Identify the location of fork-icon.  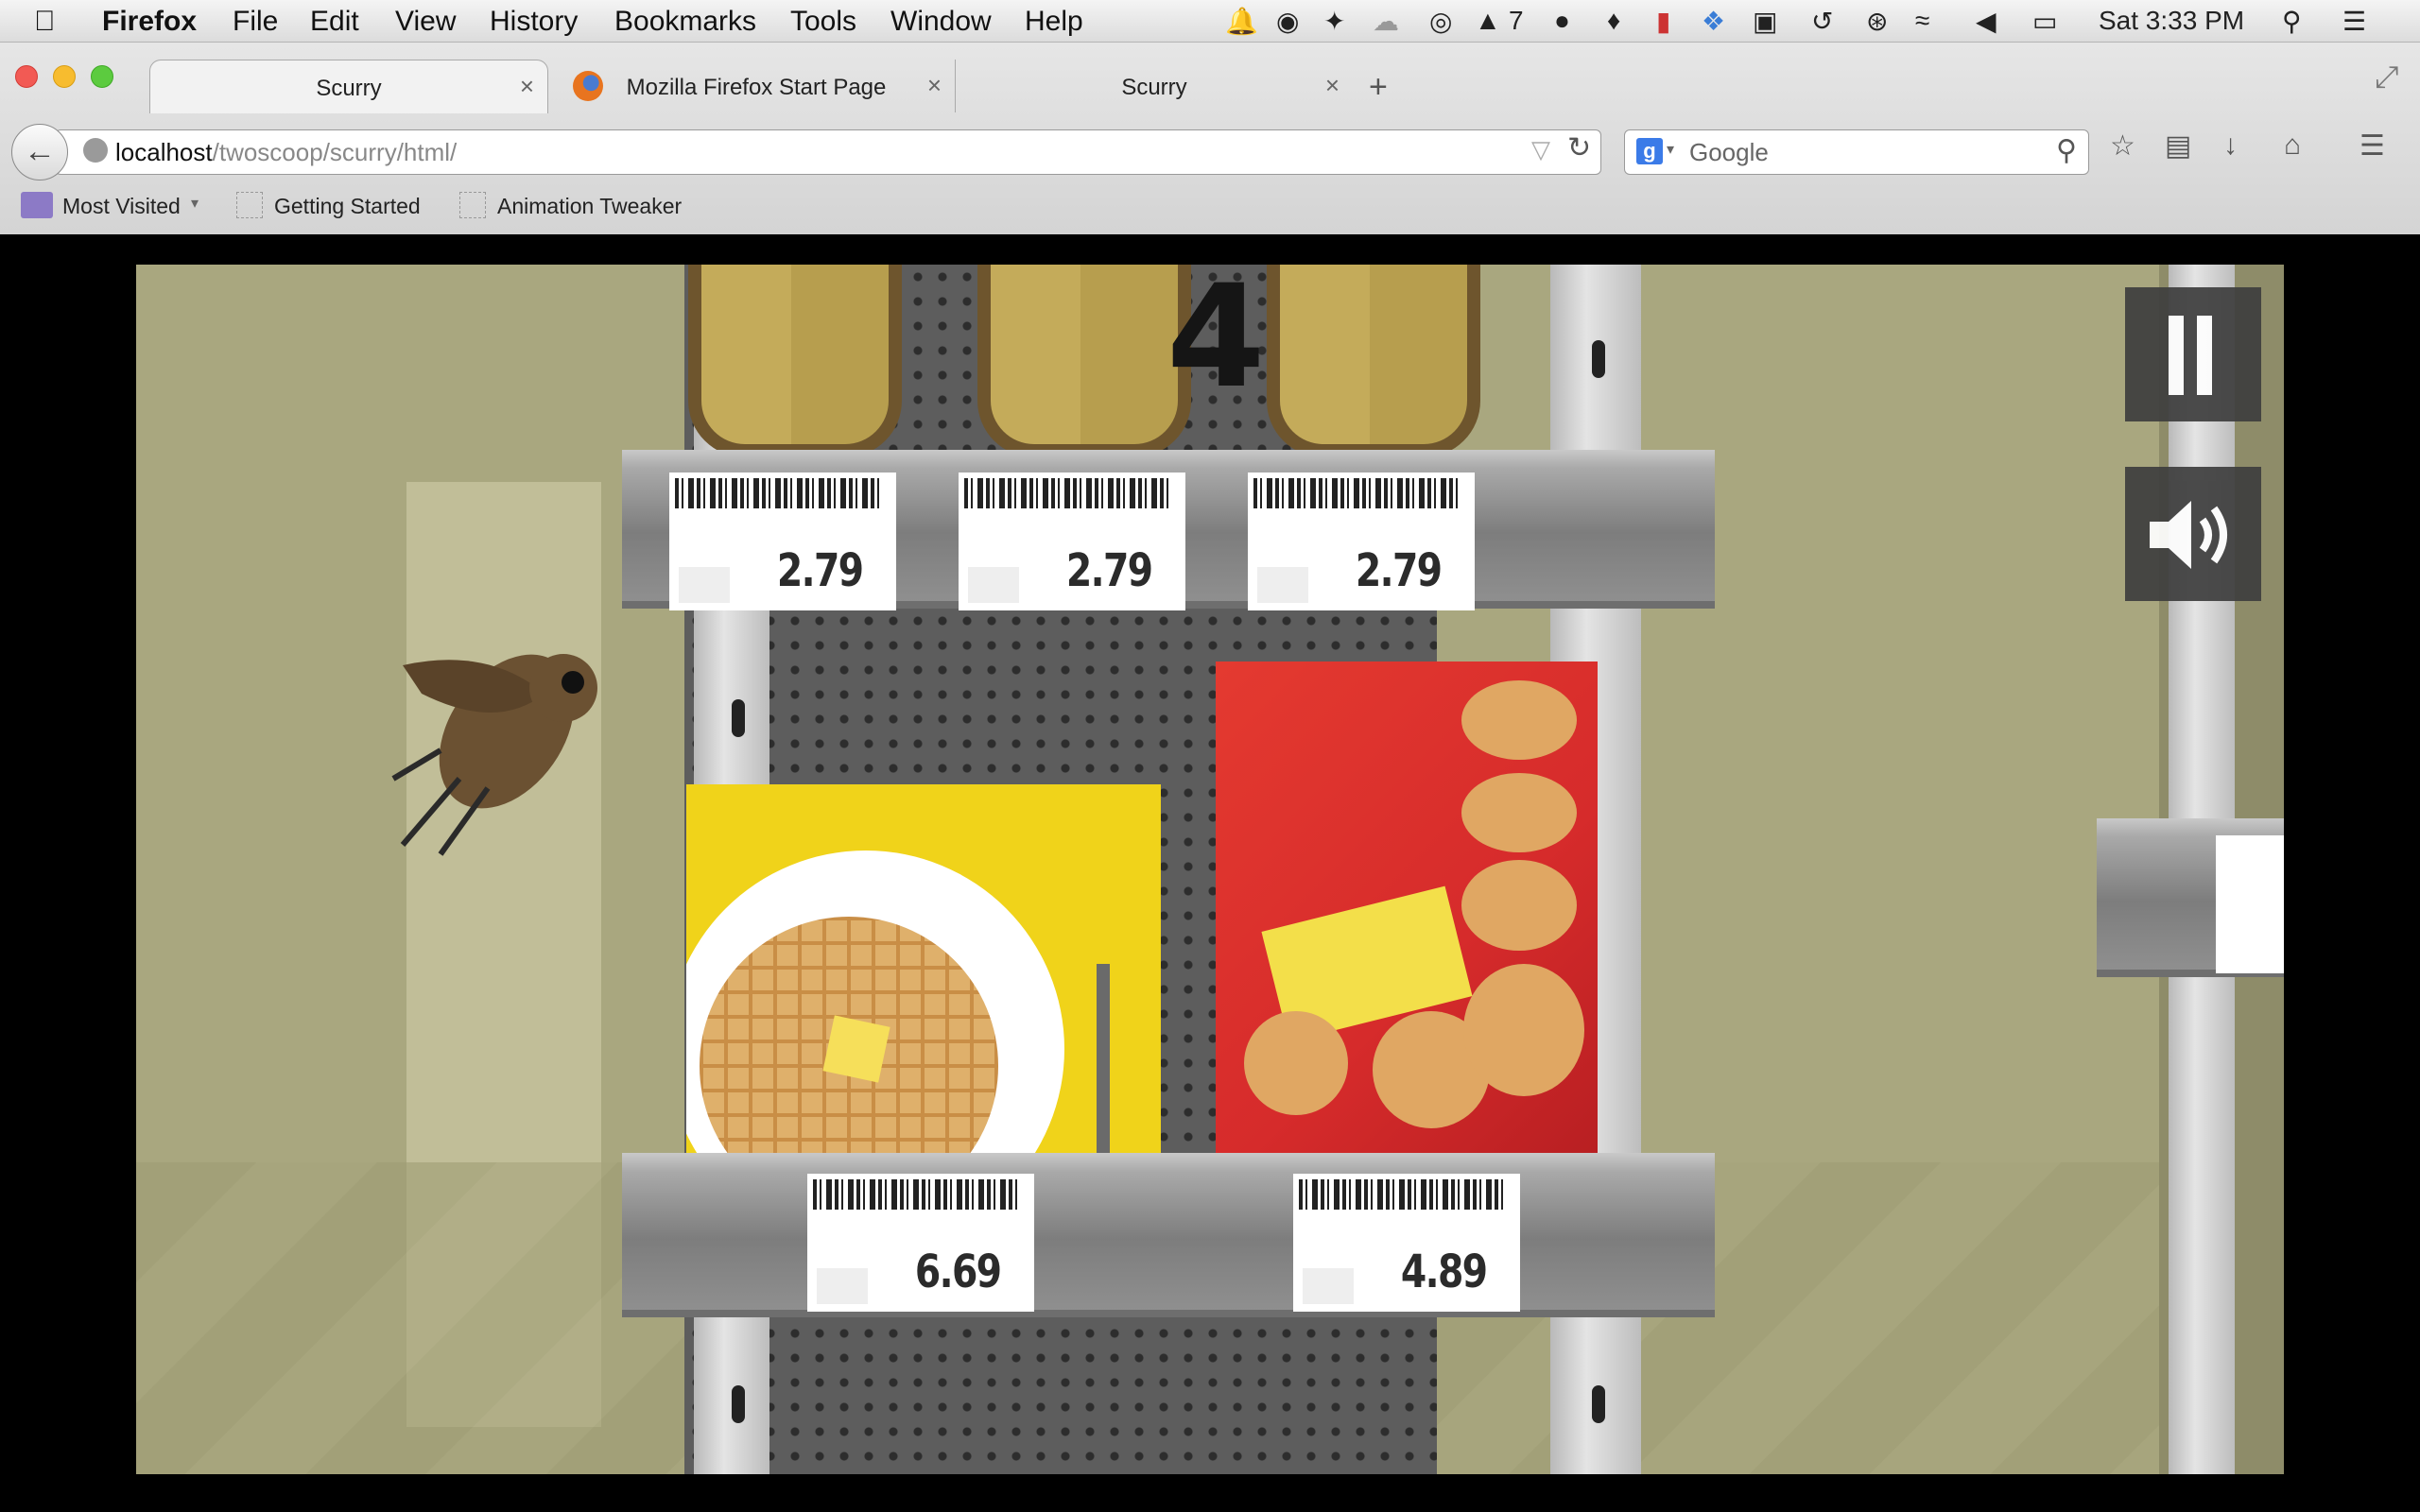
(1103, 1058).